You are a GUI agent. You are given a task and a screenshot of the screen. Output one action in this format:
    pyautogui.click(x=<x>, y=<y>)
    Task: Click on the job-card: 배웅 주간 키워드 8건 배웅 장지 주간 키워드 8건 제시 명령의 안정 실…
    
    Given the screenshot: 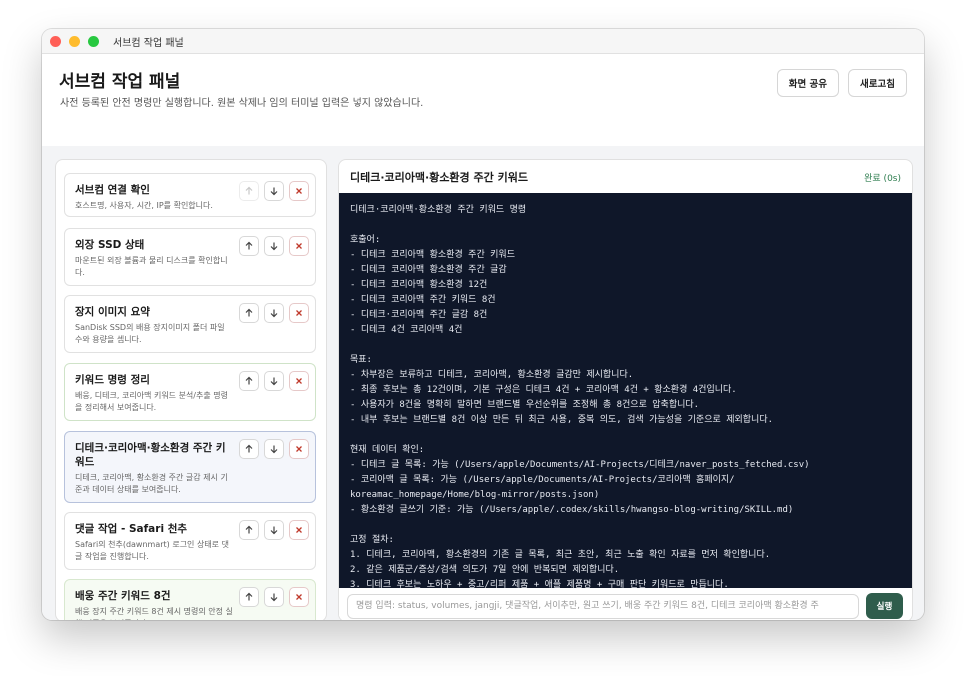 What is the action you would take?
    pyautogui.click(x=190, y=599)
    